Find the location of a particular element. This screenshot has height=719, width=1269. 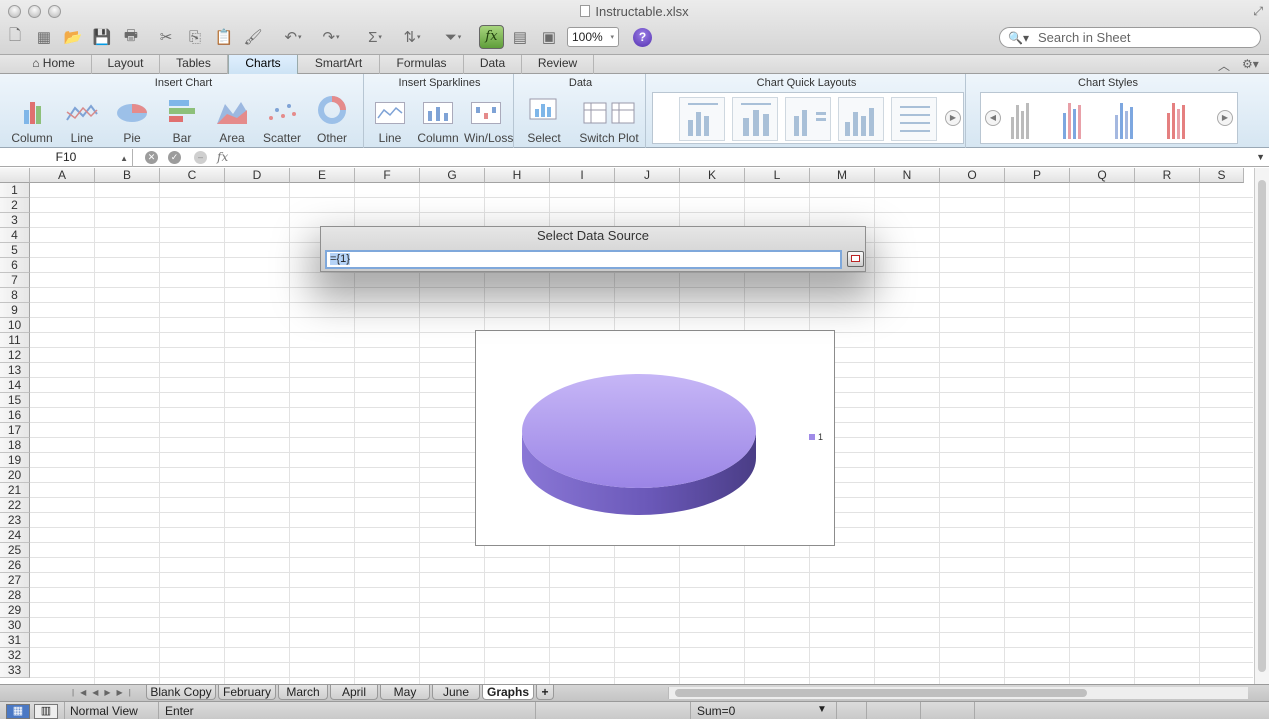

confirm-formula-icon: ✓ is located at coordinates (174, 157).